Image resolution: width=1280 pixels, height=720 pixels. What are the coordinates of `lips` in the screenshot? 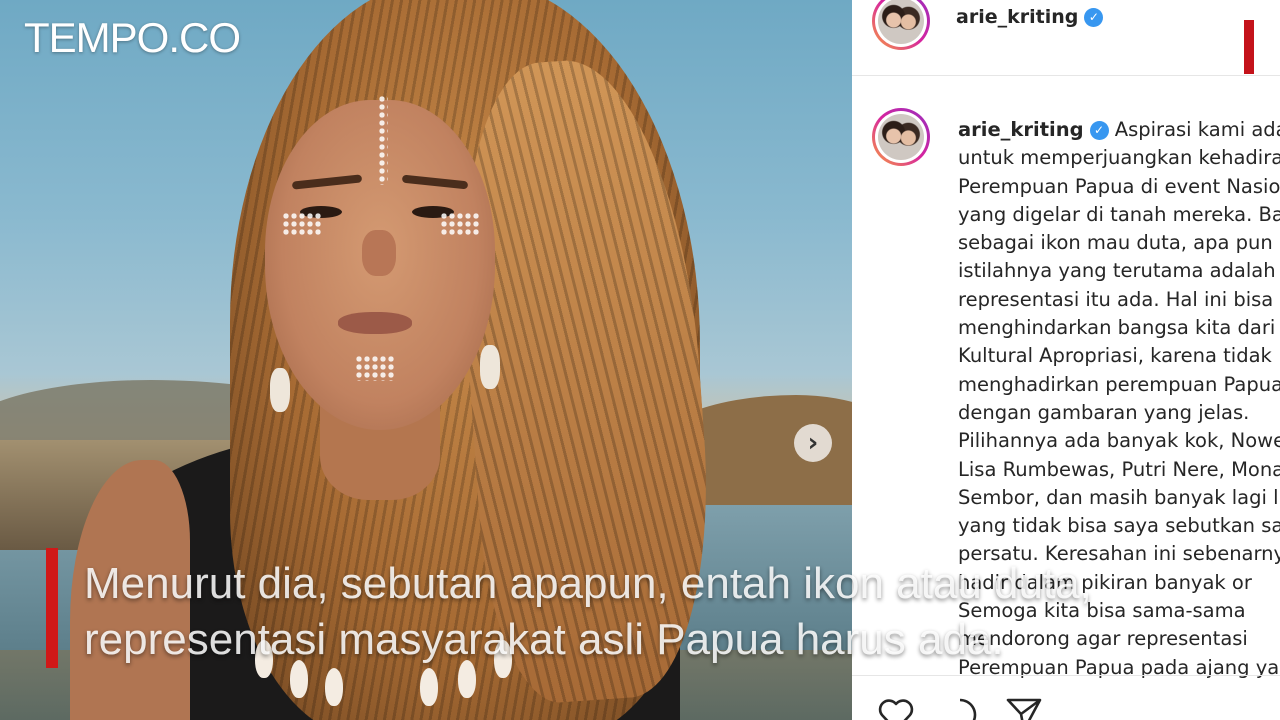 It's located at (375, 323).